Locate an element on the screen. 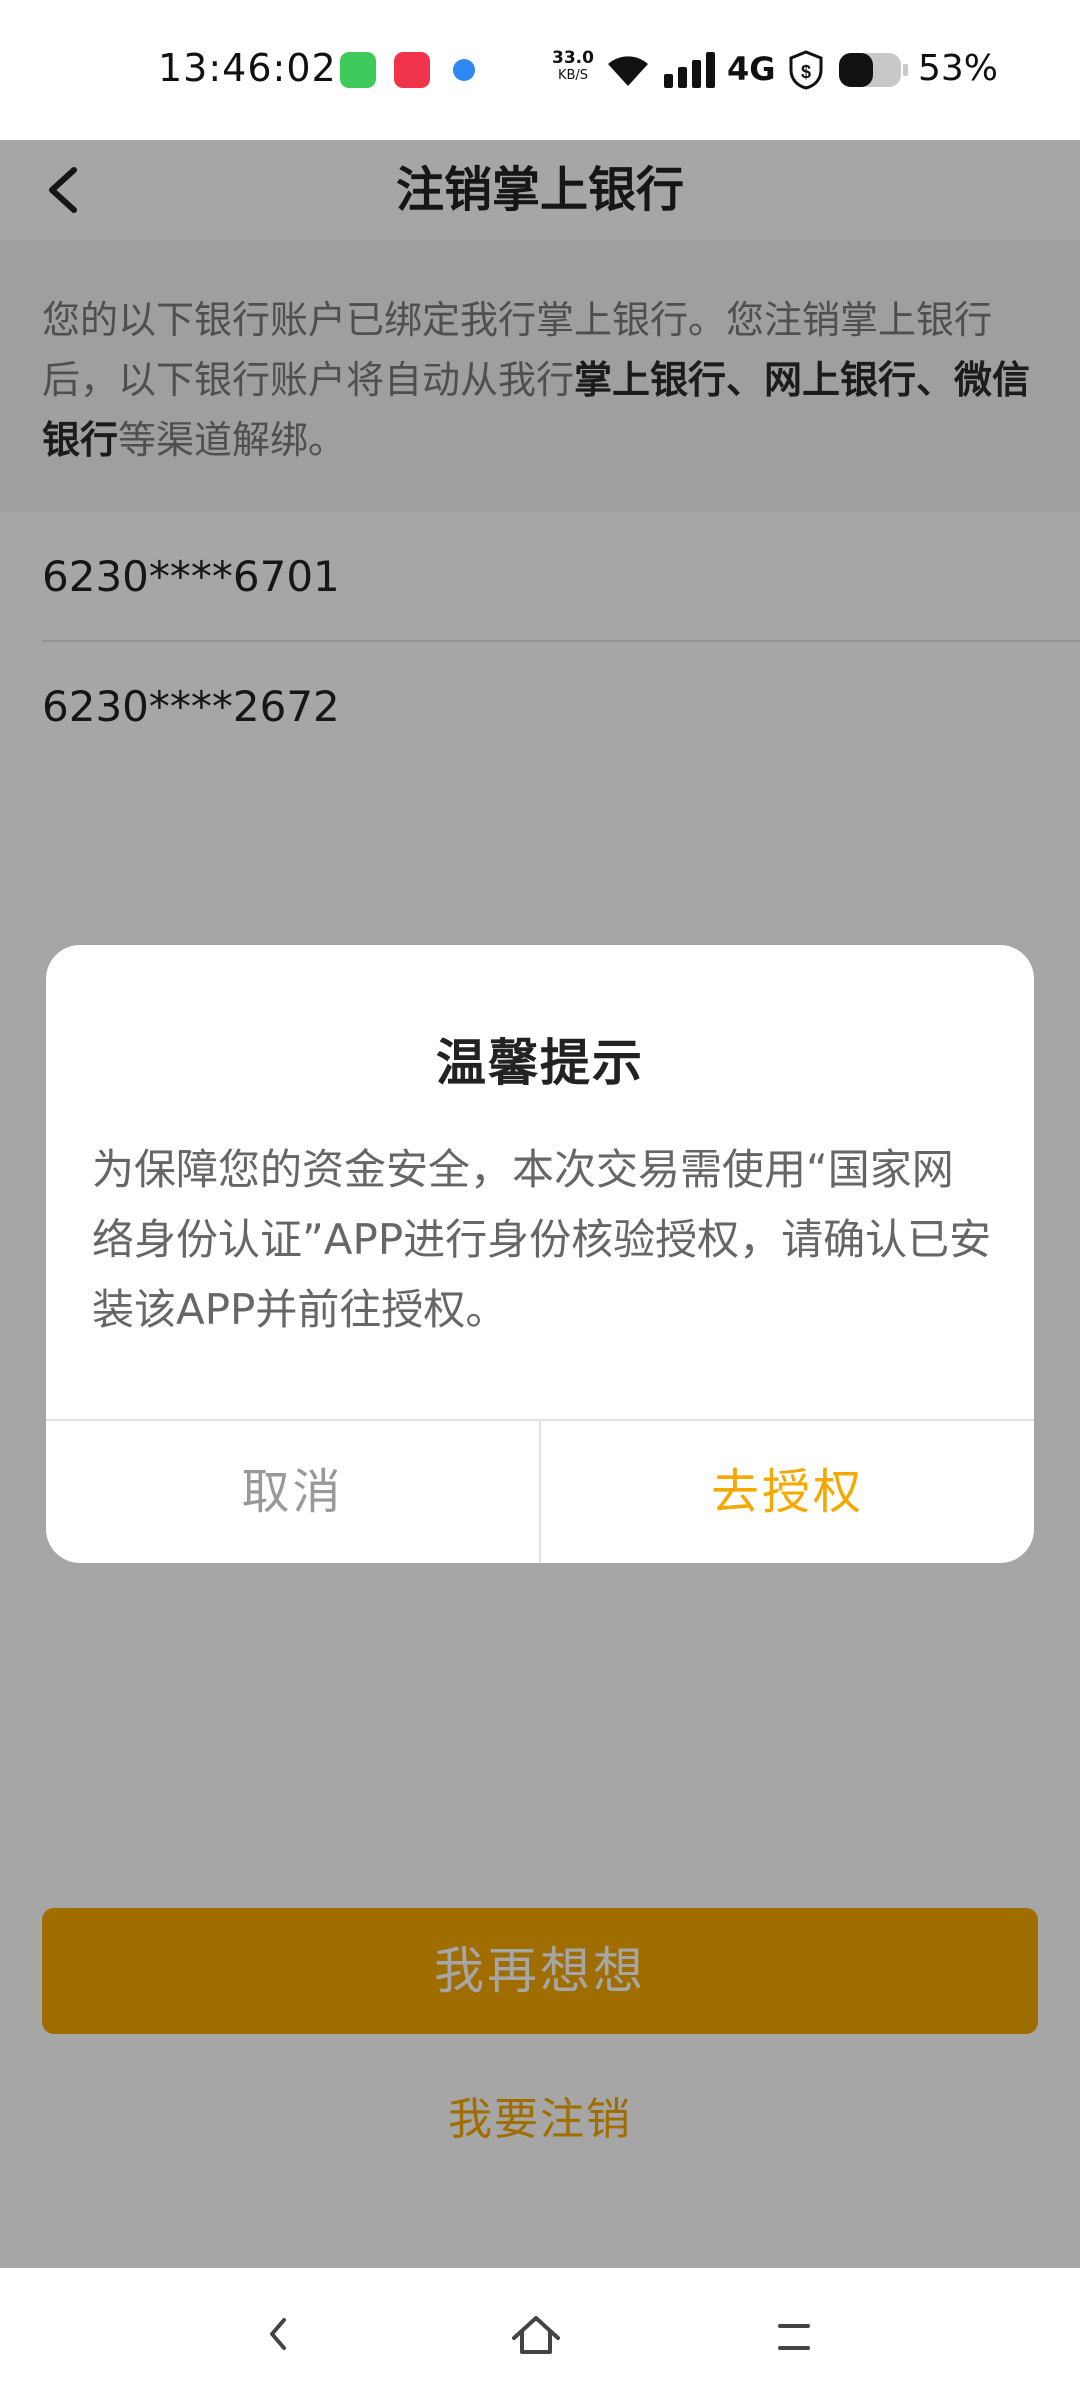 This screenshot has height=2400, width=1080. dialog-title: 温馨提示 is located at coordinates (540, 1063).